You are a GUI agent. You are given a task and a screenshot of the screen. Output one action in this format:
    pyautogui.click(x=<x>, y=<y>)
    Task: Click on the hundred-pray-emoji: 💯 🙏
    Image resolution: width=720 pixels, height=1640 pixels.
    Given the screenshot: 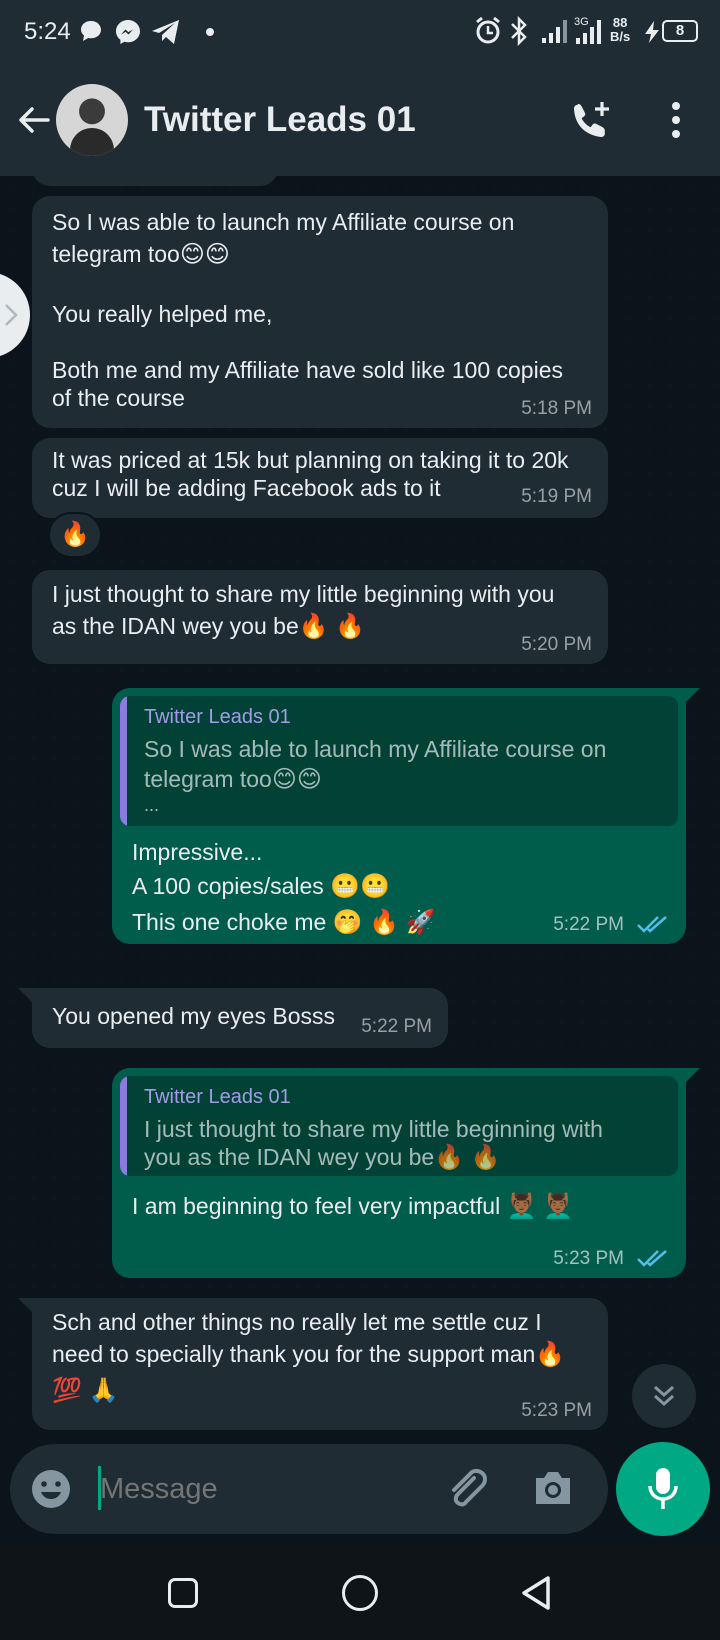 What is the action you would take?
    pyautogui.click(x=85, y=1390)
    